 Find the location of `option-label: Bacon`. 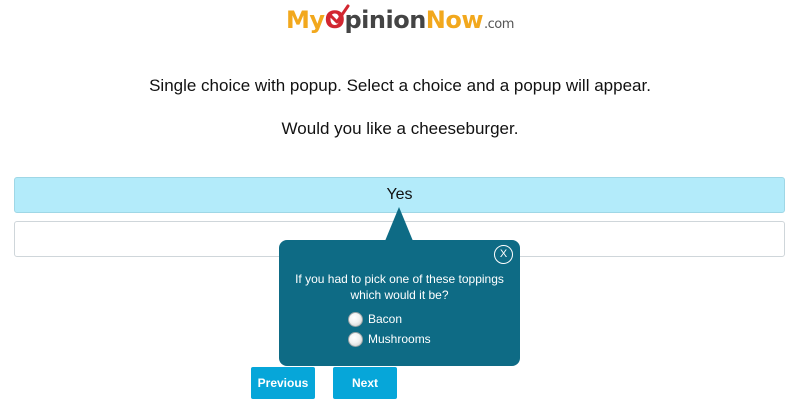

option-label: Bacon is located at coordinates (385, 319).